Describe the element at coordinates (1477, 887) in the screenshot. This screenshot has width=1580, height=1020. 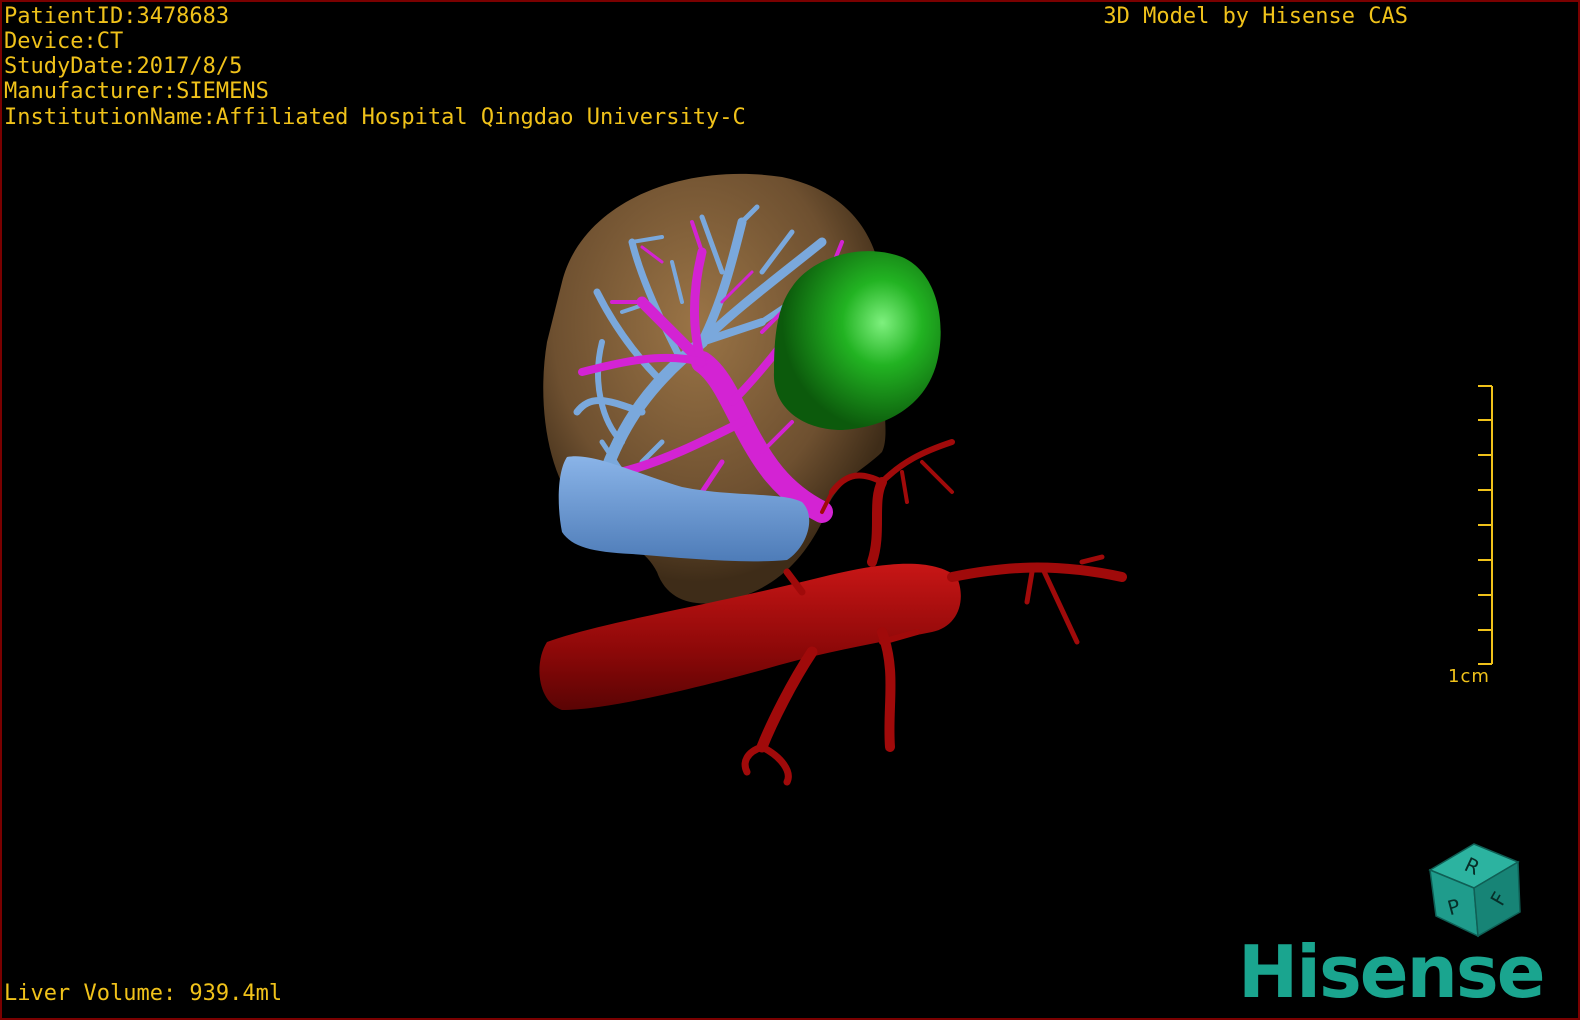
I see `orientation-cube: R F P` at that location.